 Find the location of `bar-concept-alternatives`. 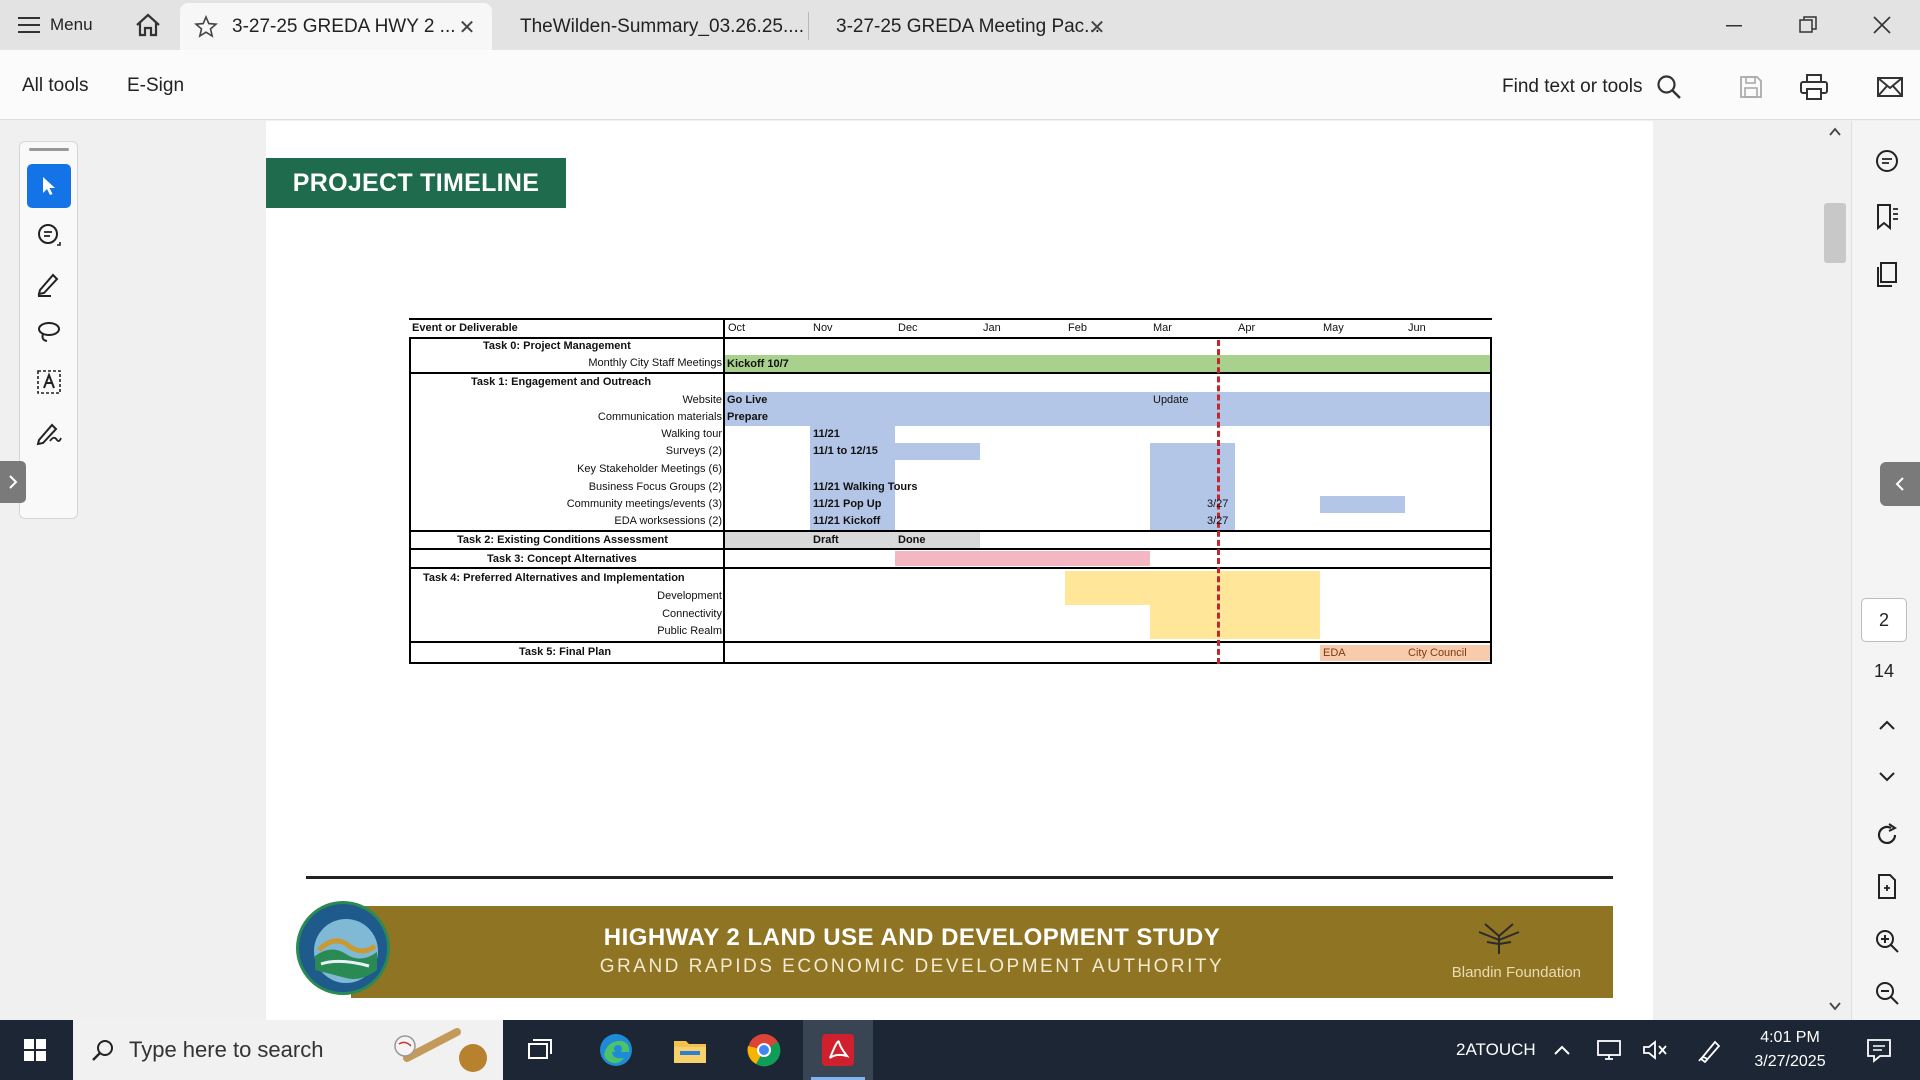

bar-concept-alternatives is located at coordinates (1022, 558).